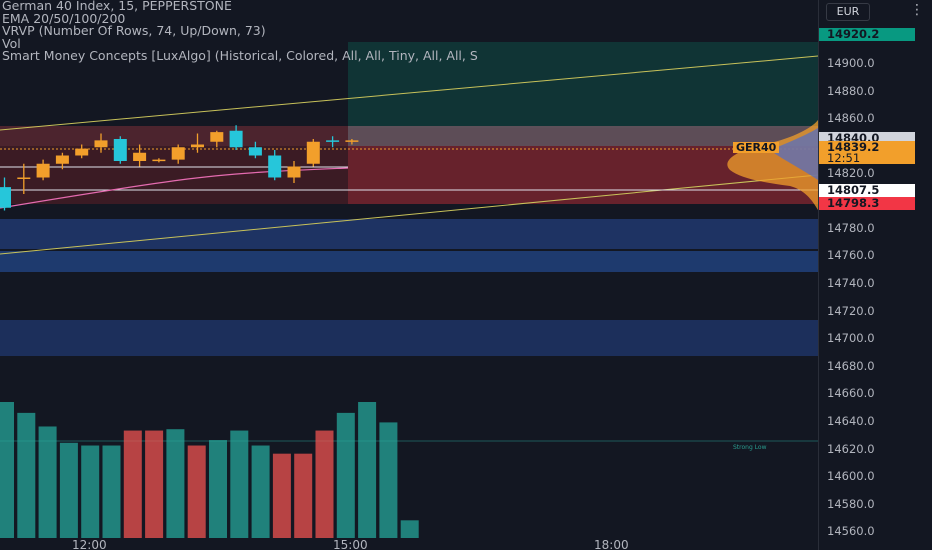 Image resolution: width=932 pixels, height=550 pixels. What do you see at coordinates (851, 63) in the screenshot?
I see `price-tick: 14900.0` at bounding box center [851, 63].